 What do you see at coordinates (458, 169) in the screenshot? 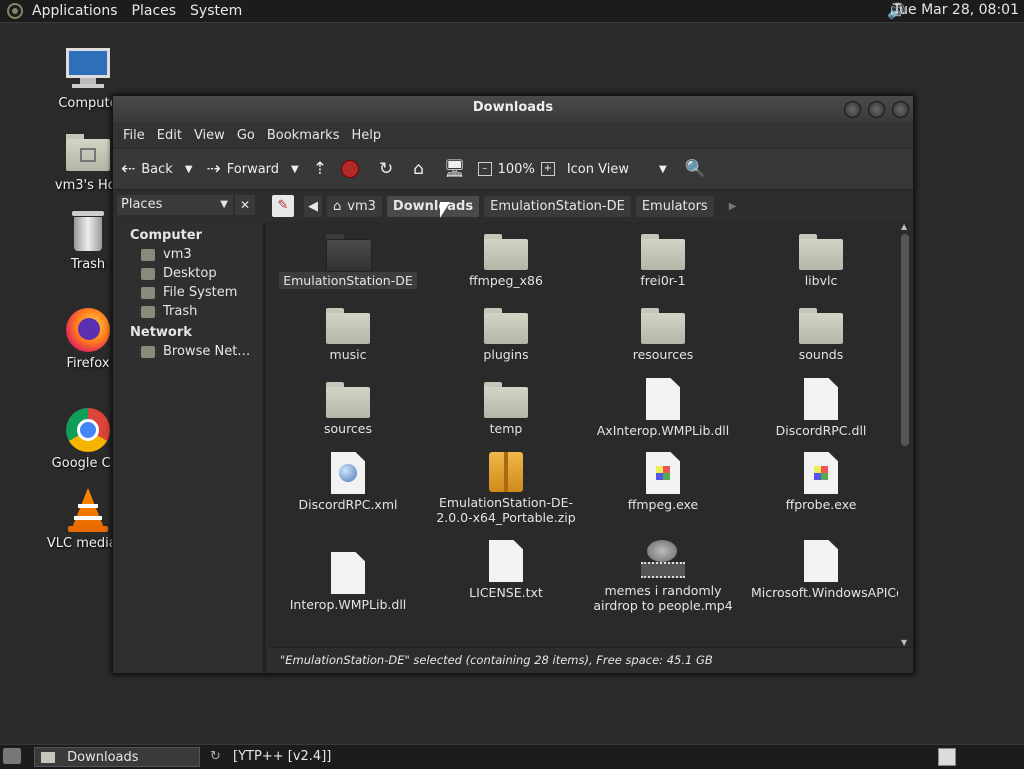
I see `computer-button: 🖥` at bounding box center [458, 169].